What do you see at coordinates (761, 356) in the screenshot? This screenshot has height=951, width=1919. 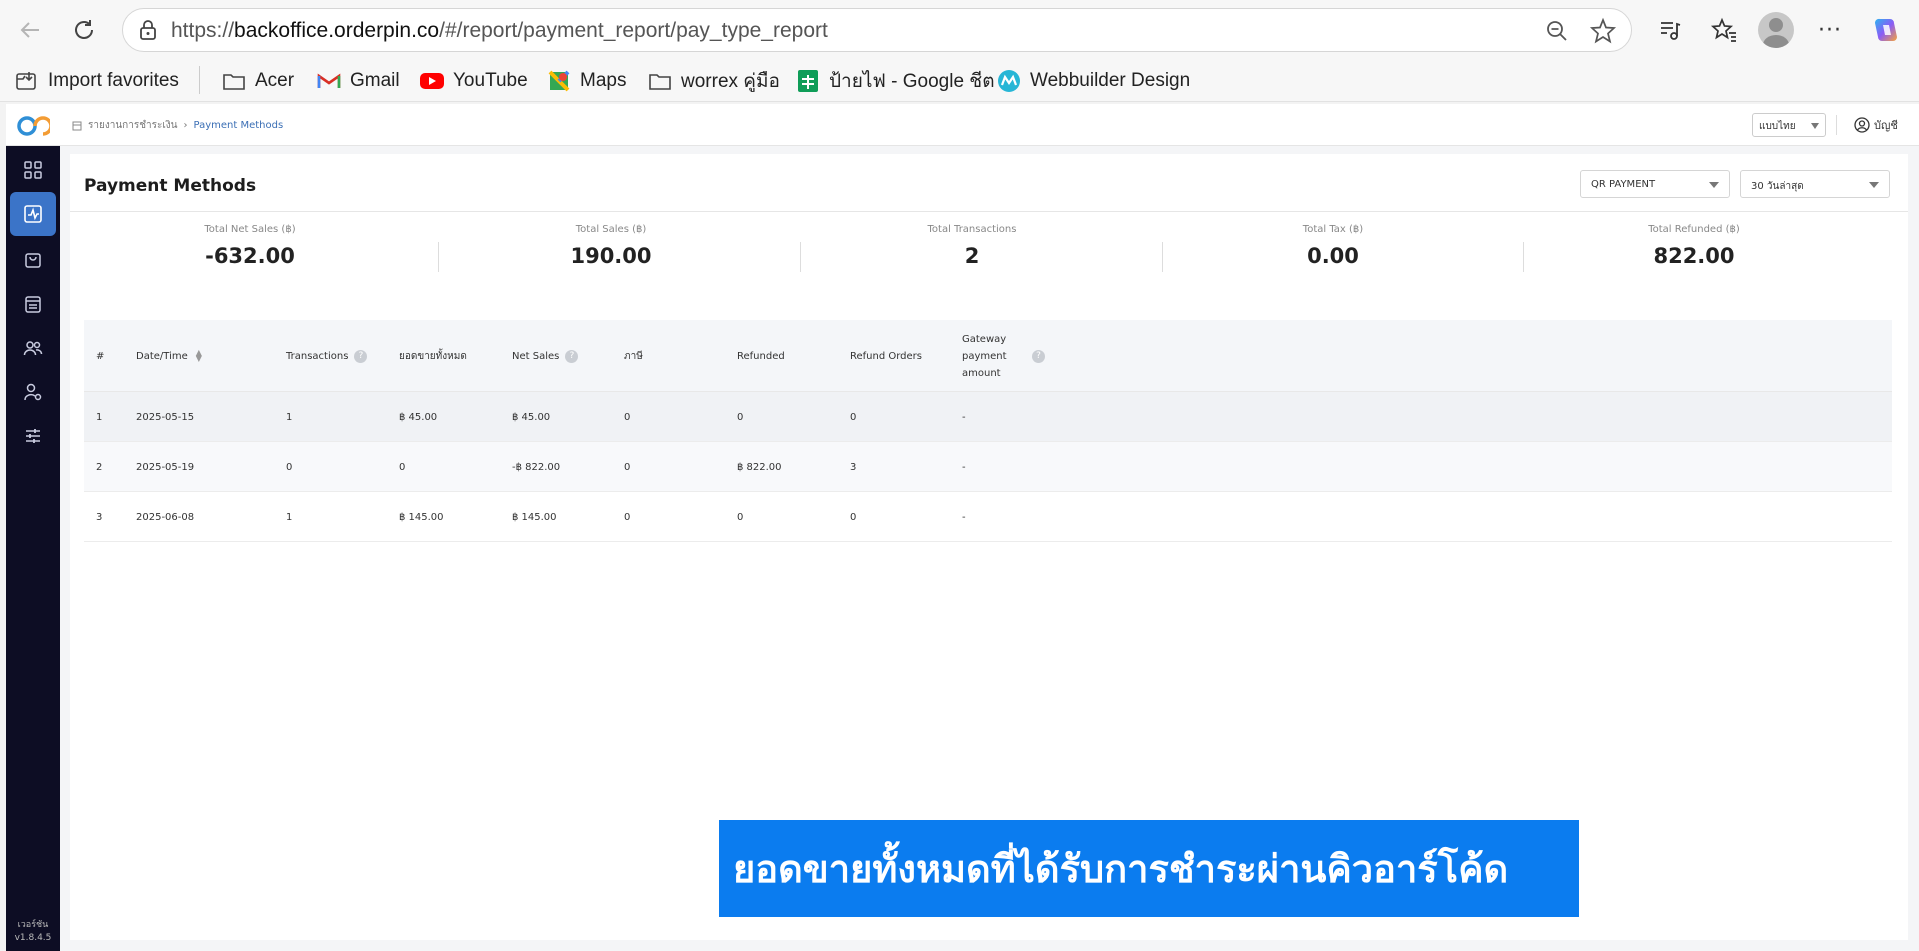 I see `column-refunded: Refunded` at bounding box center [761, 356].